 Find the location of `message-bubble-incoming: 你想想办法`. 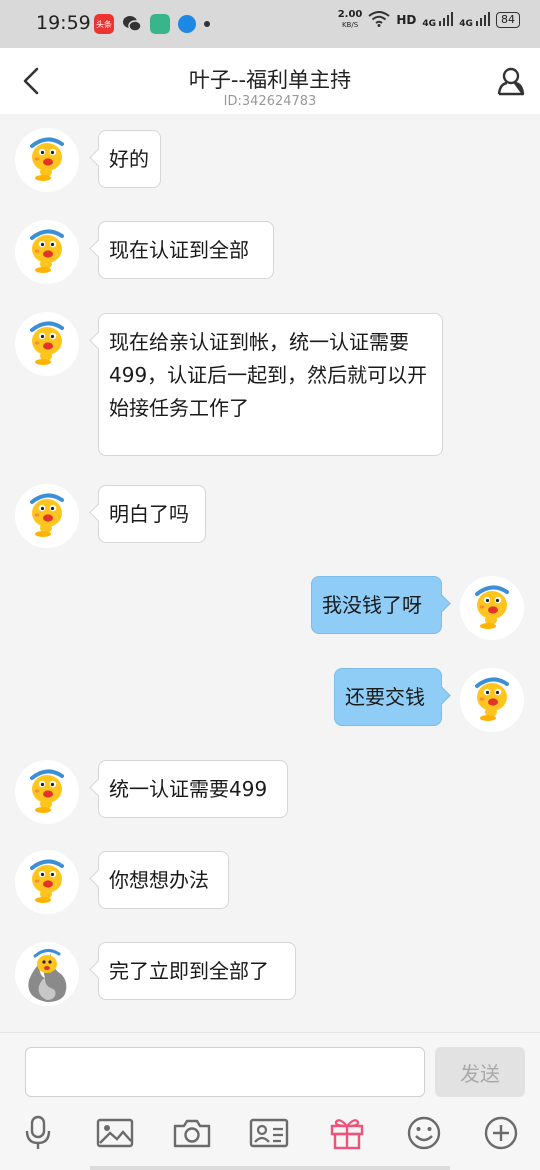

message-bubble-incoming: 你想想办法 is located at coordinates (163, 880).